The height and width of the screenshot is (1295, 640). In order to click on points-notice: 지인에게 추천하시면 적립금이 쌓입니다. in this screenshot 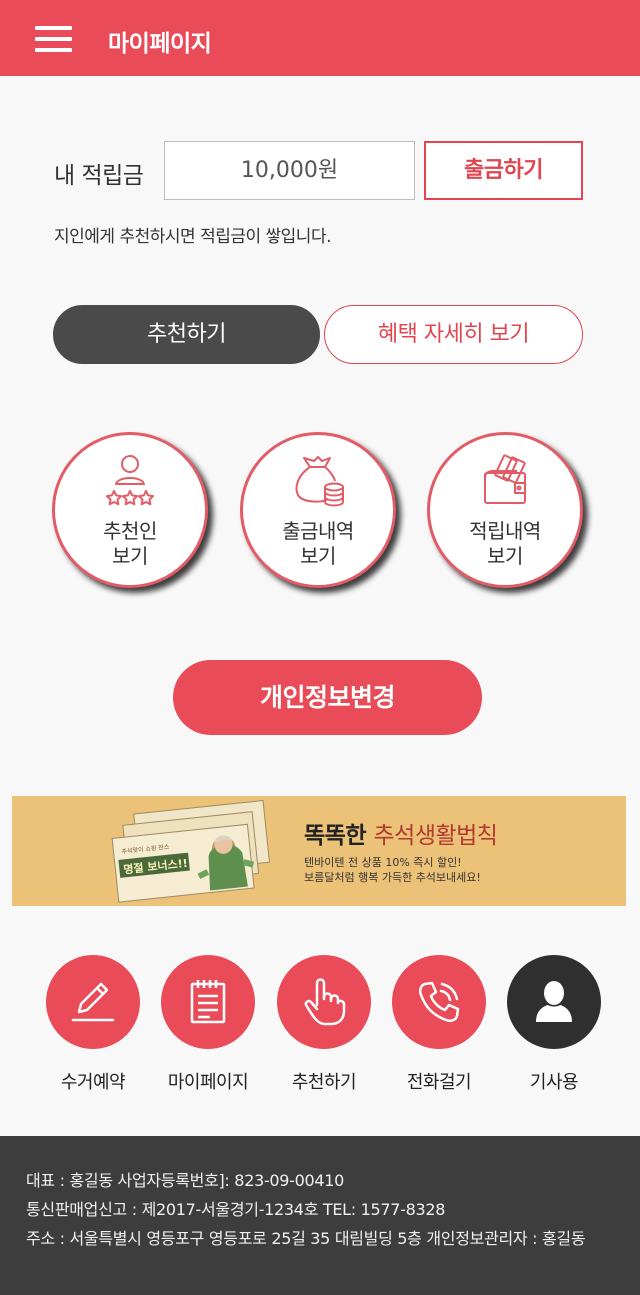, I will do `click(193, 237)`.